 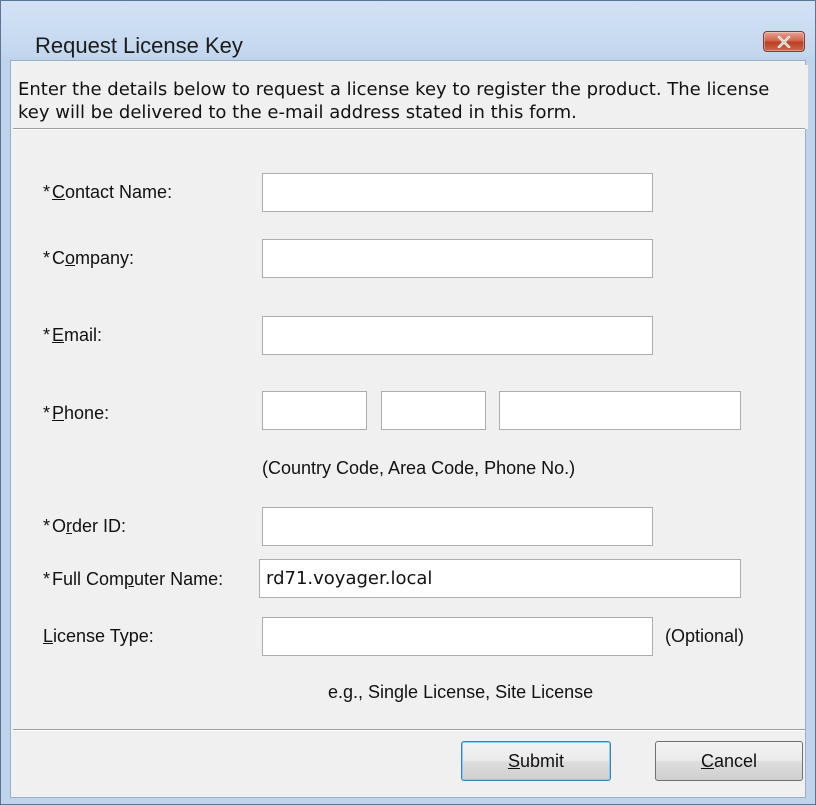 I want to click on title-bar: Request License Key, so click(x=408, y=29).